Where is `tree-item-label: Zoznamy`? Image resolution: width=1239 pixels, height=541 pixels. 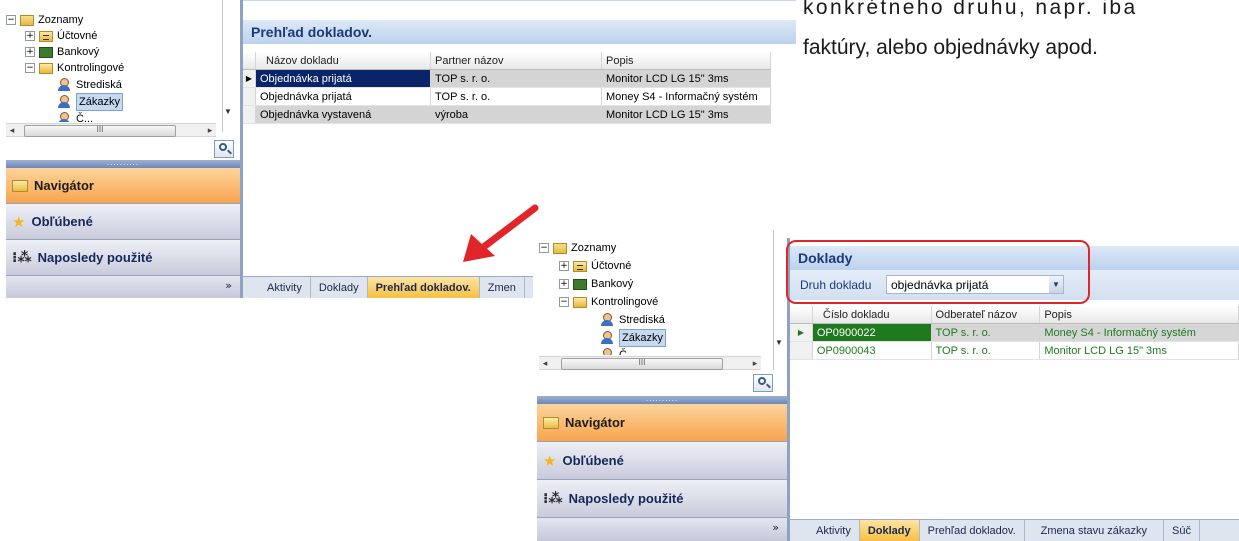
tree-item-label: Zoznamy is located at coordinates (594, 248).